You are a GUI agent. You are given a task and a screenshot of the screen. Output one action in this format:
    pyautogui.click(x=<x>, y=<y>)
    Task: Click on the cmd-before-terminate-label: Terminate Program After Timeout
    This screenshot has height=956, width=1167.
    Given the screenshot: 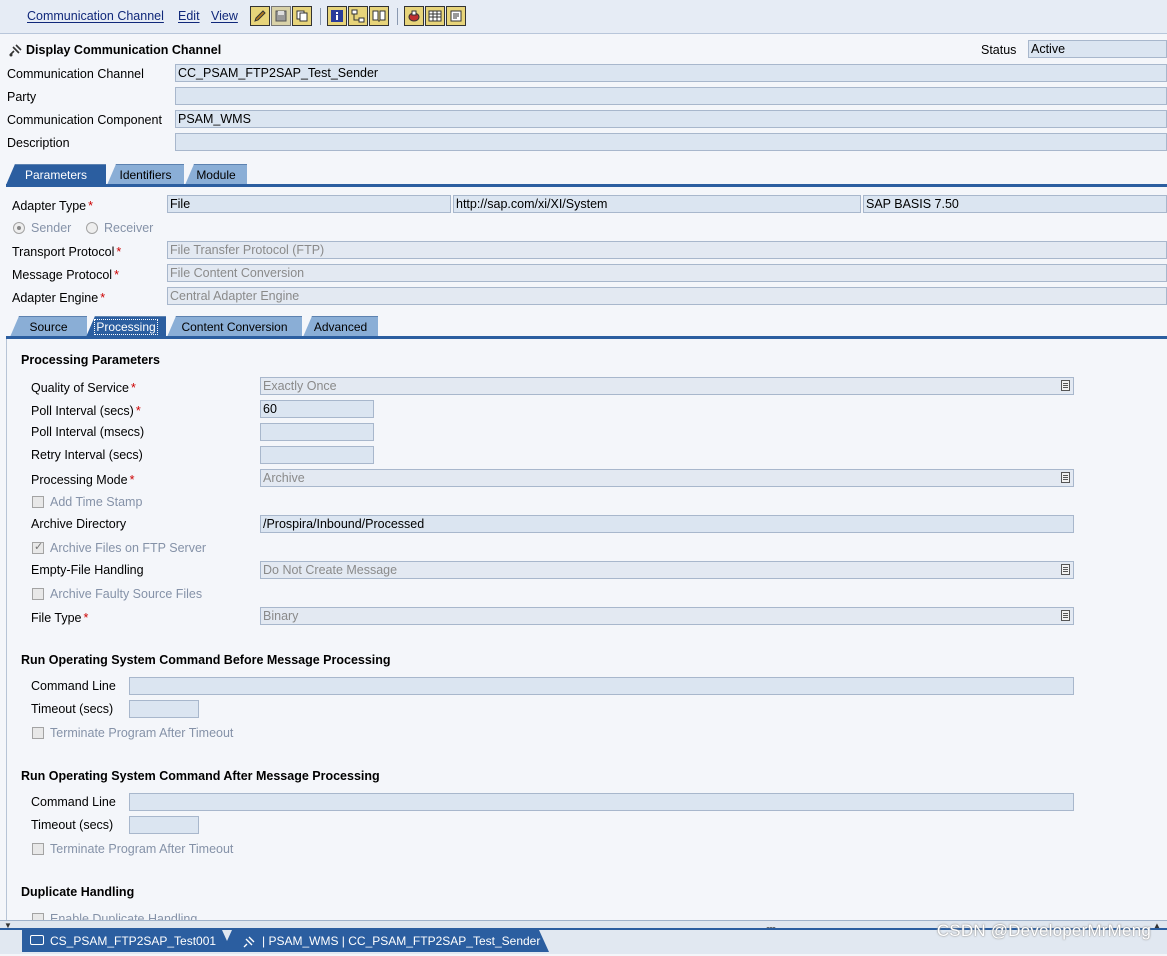 What is the action you would take?
    pyautogui.click(x=142, y=733)
    